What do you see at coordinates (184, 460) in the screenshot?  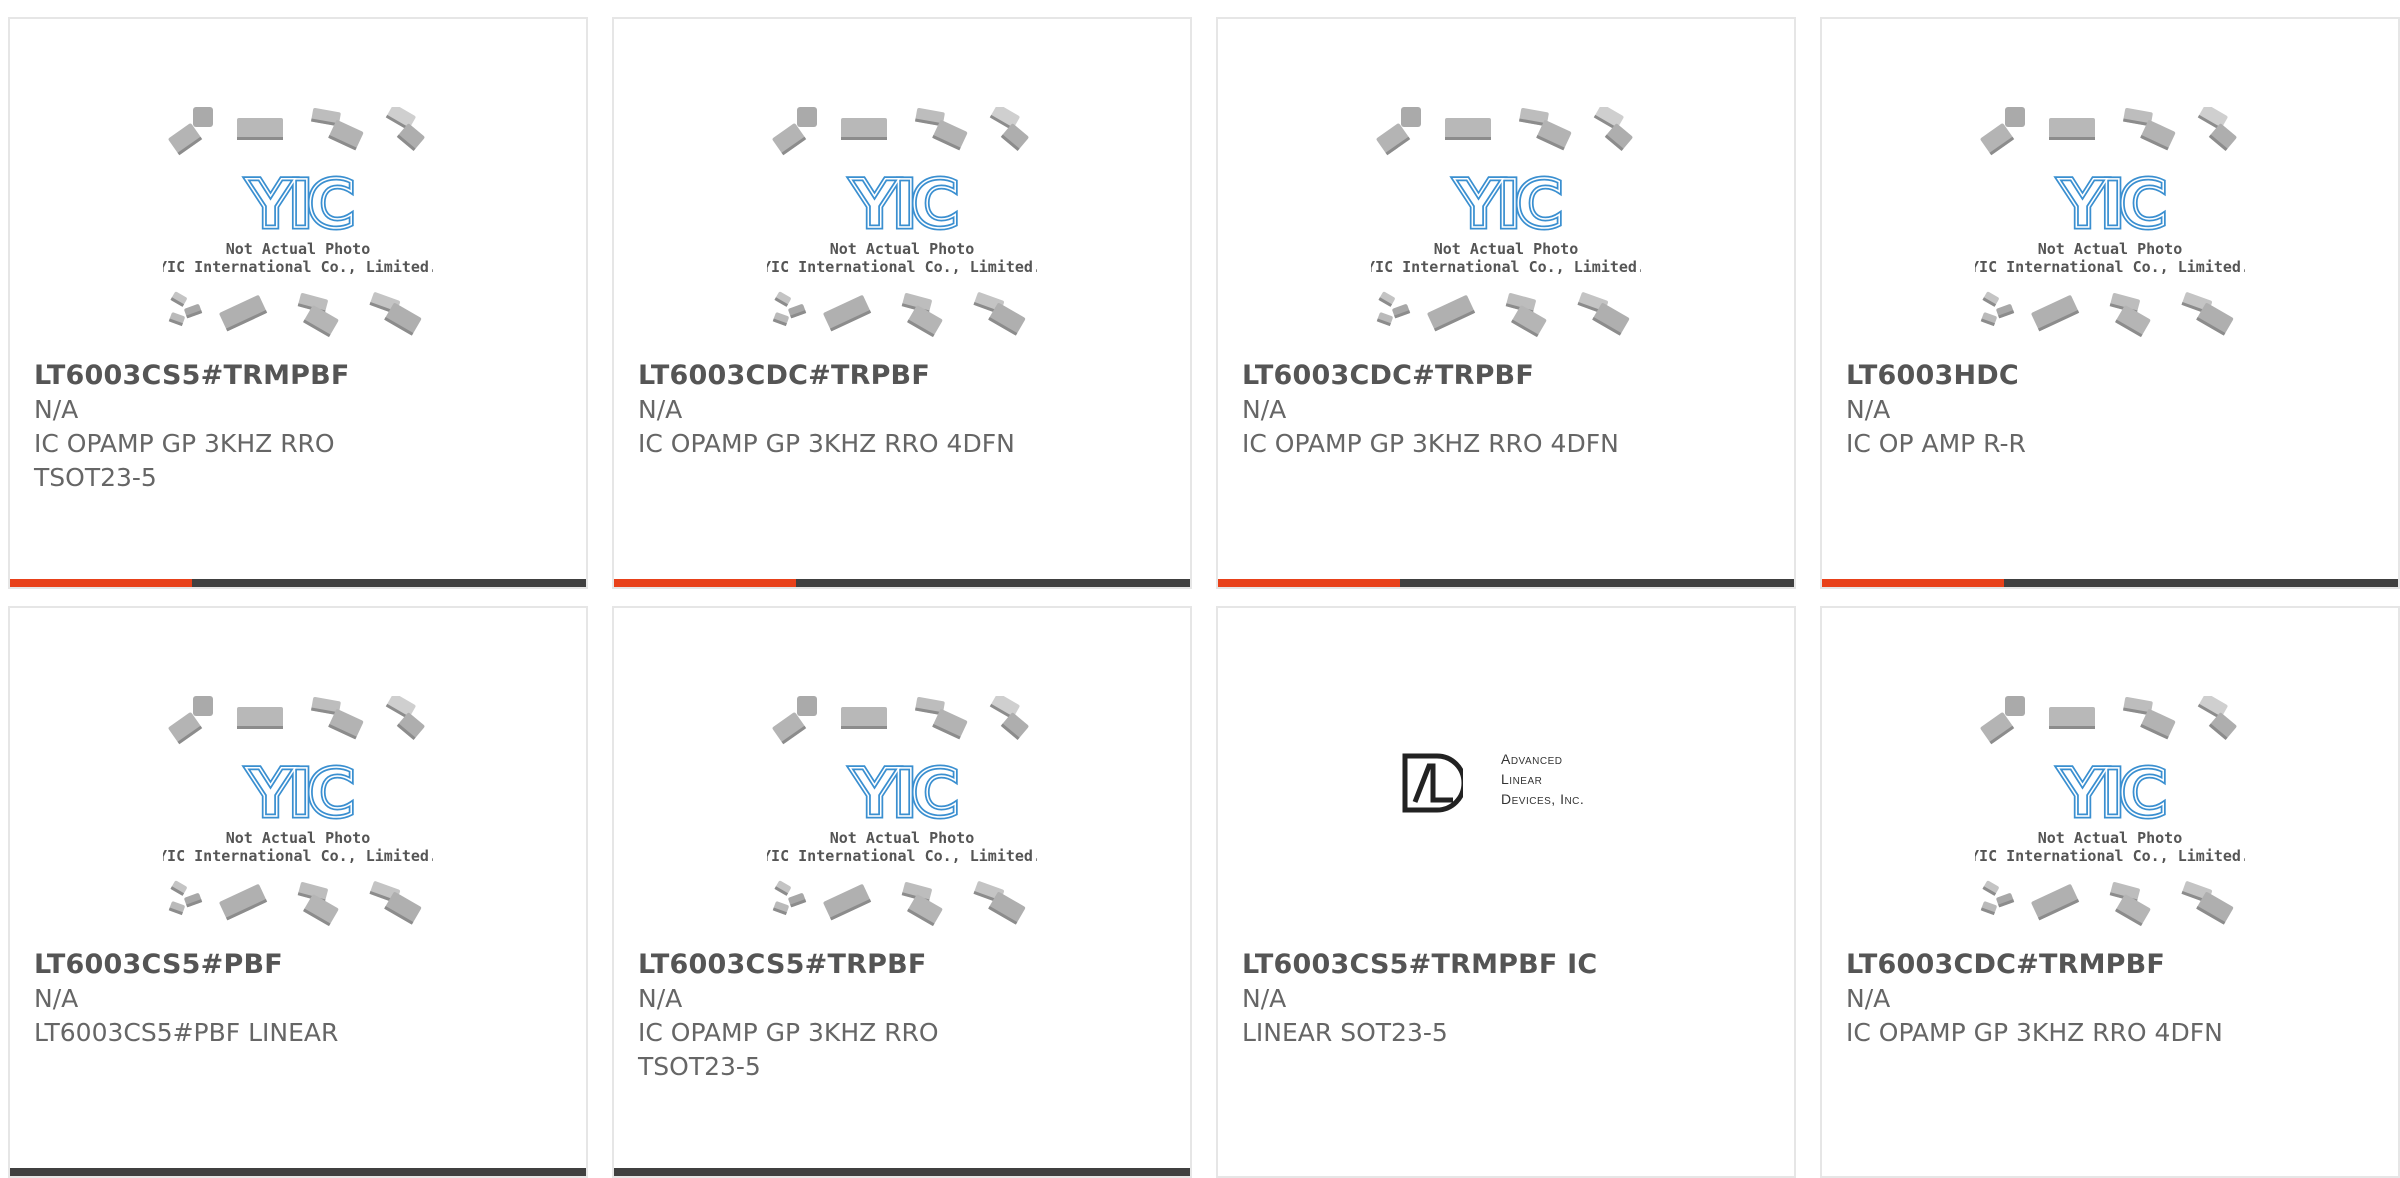 I see `description-text: IC OPAMP GP 3KHZ RRO TSOT23-5` at bounding box center [184, 460].